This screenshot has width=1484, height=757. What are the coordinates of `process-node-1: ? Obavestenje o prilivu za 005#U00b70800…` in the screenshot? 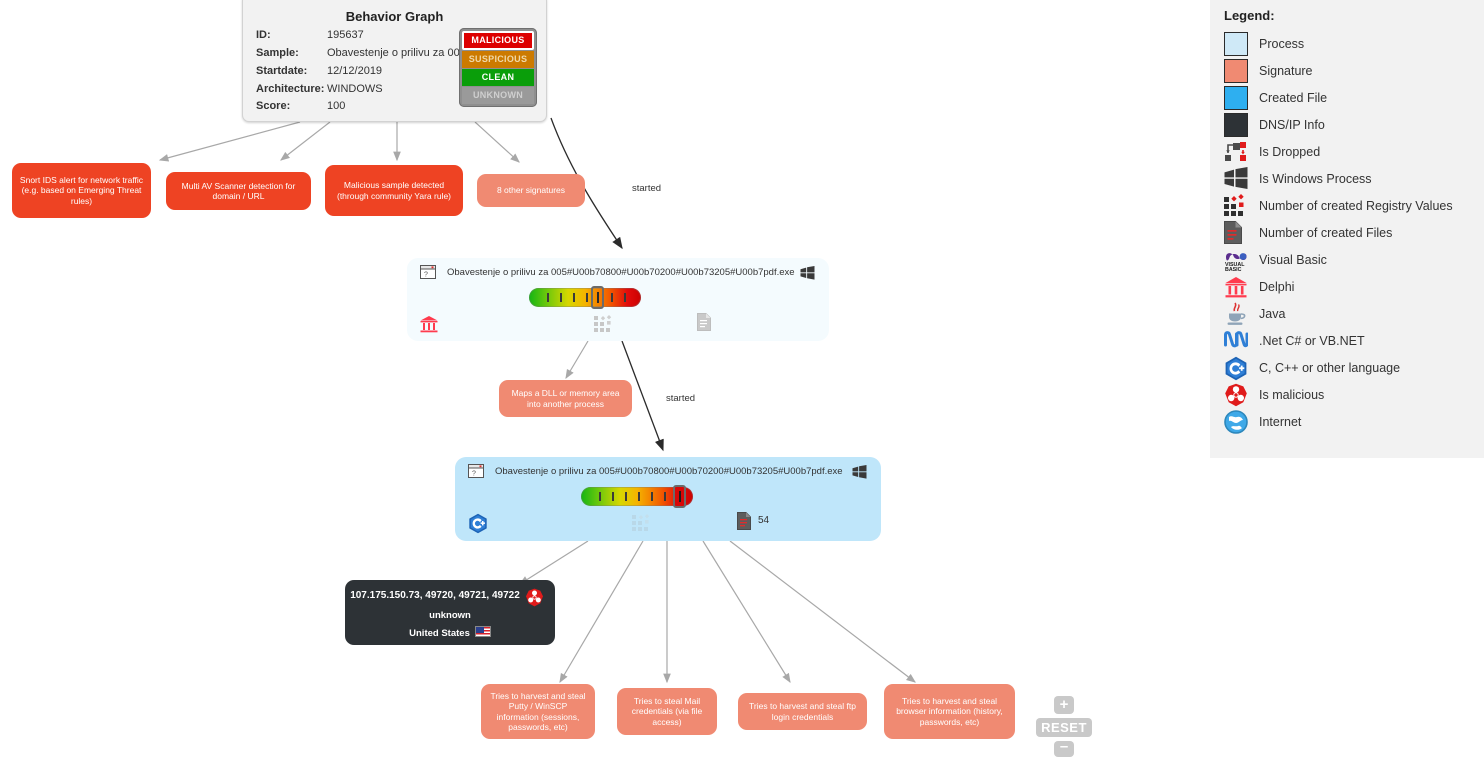 It's located at (618, 299).